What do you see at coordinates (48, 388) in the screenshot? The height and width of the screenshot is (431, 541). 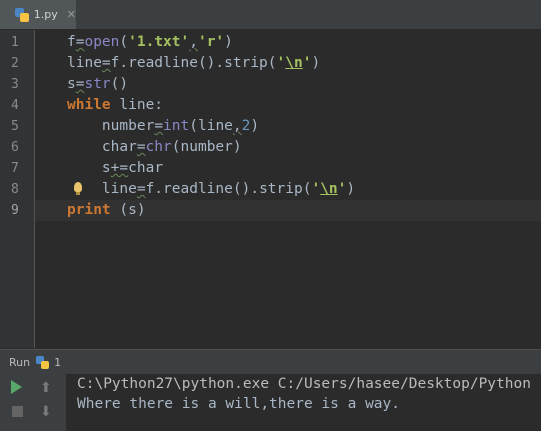 I see `arrow-up-icon: ⬆` at bounding box center [48, 388].